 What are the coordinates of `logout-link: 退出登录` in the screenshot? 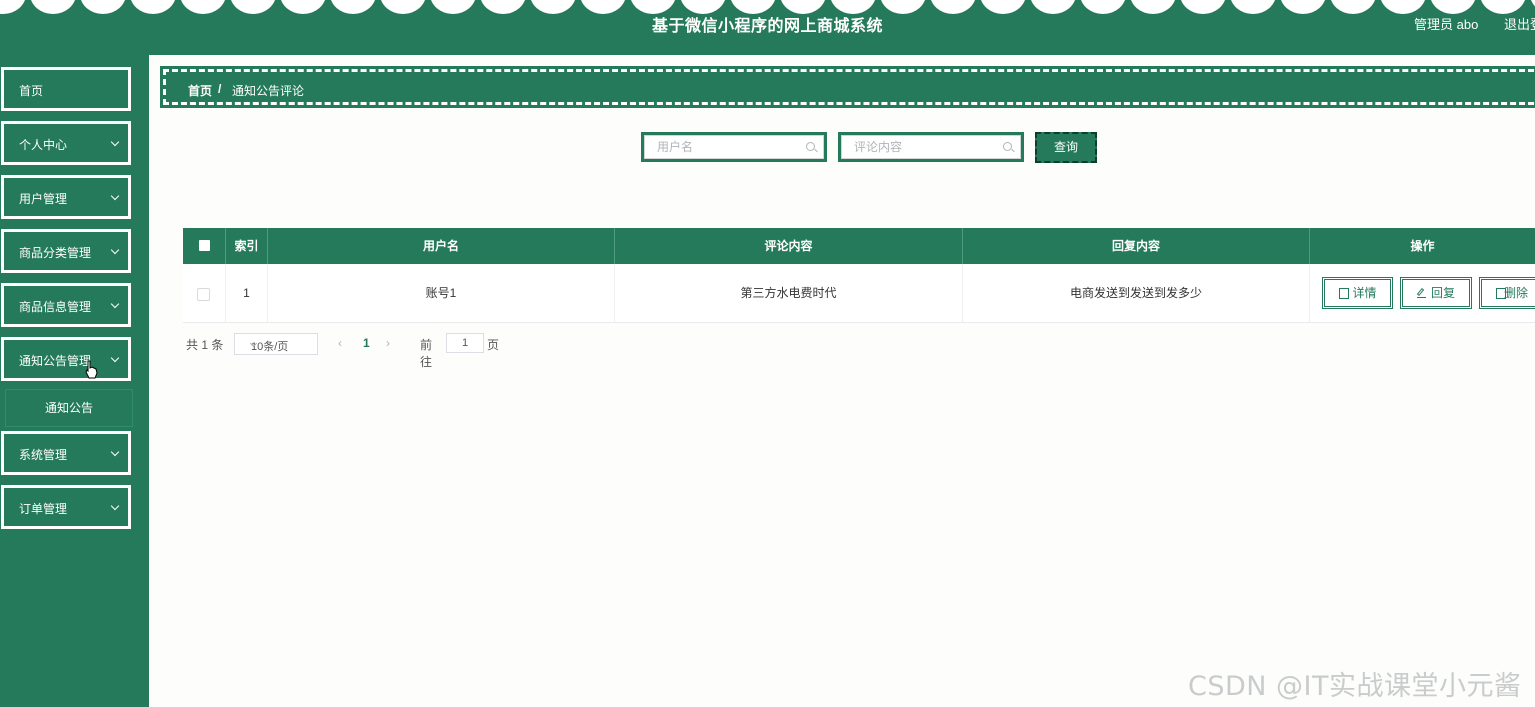 It's located at (1519, 23).